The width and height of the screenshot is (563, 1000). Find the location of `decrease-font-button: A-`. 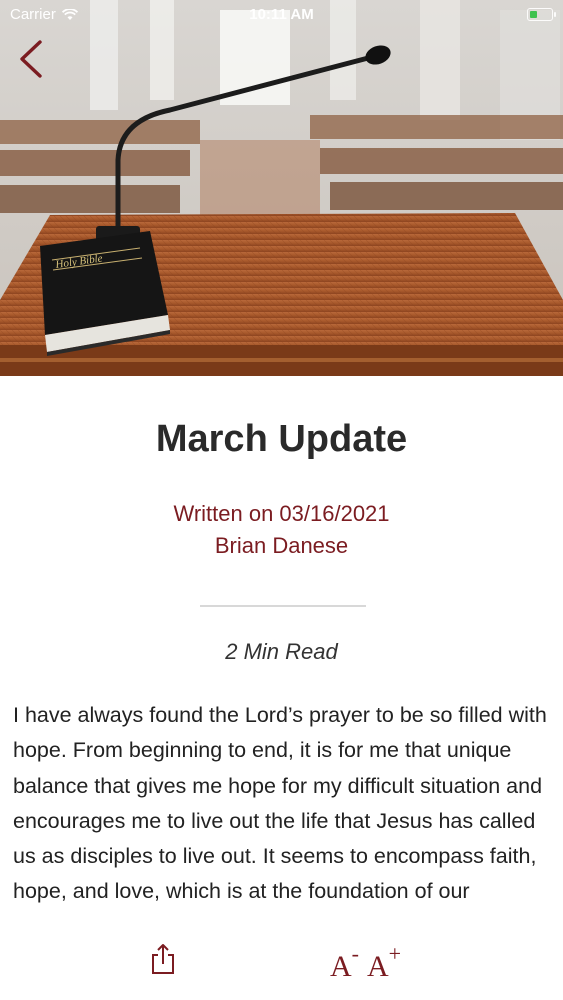

decrease-font-button: A- is located at coordinates (344, 962).